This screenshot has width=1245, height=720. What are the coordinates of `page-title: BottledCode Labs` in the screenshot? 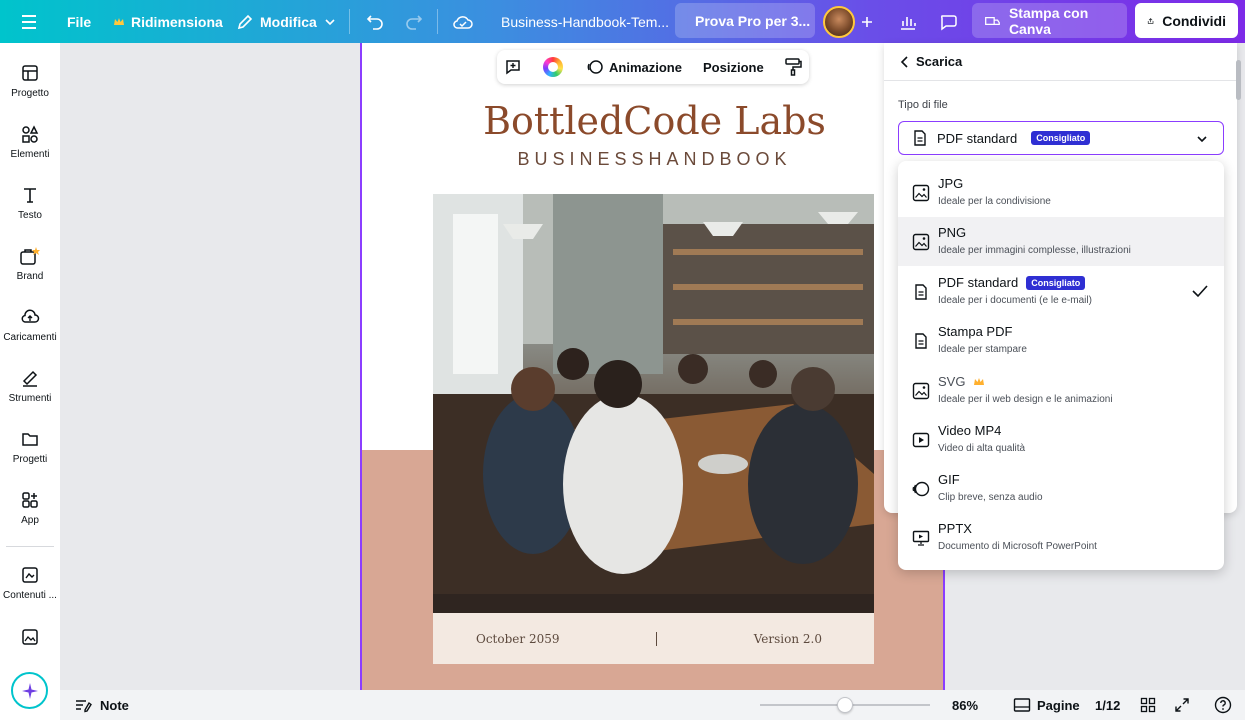 It's located at (652, 121).